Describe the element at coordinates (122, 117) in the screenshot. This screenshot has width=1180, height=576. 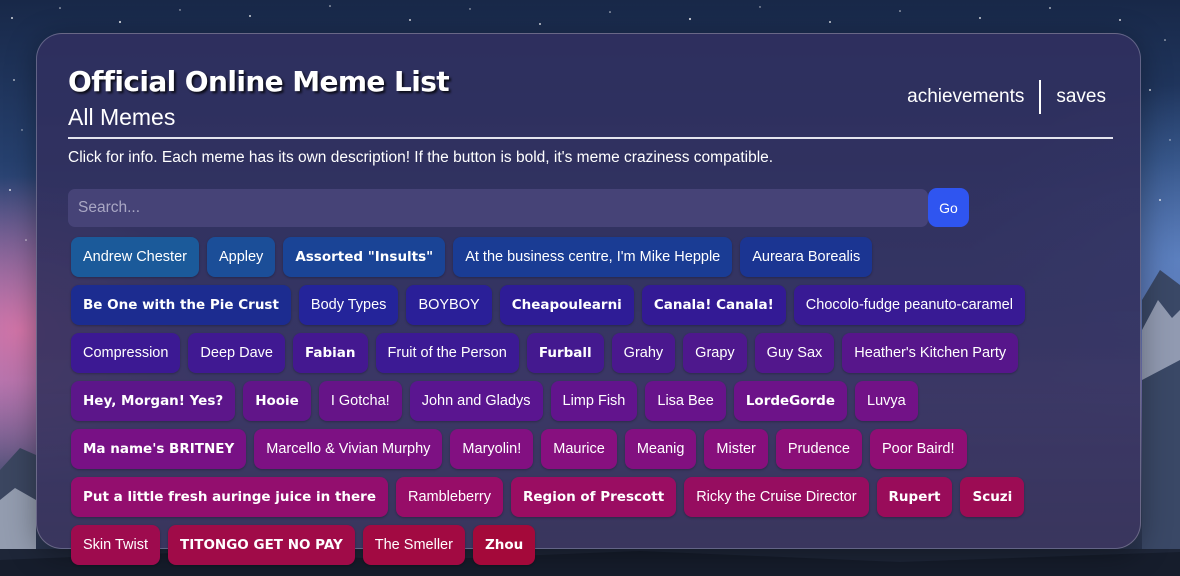
I see `page-subtitle: All Memes` at that location.